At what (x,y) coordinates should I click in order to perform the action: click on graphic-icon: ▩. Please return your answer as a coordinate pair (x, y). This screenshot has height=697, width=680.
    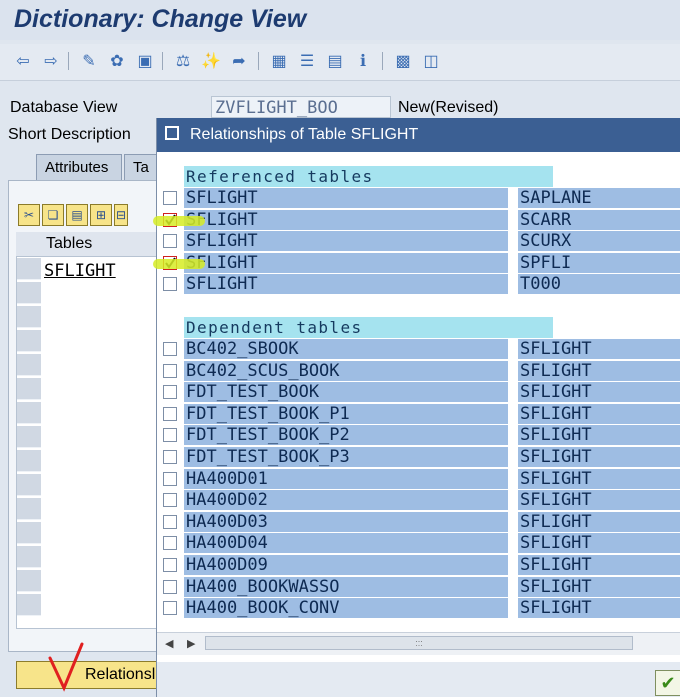
    Looking at the image, I should click on (403, 61).